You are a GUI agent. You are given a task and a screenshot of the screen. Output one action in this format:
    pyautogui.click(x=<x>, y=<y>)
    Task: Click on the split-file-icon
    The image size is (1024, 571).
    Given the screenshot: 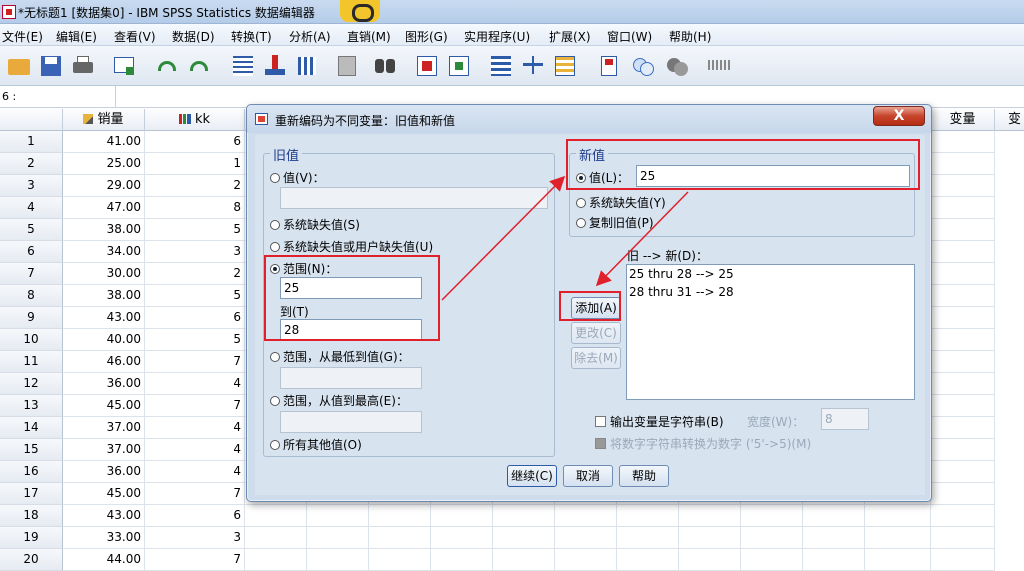 What is the action you would take?
    pyautogui.click(x=501, y=66)
    